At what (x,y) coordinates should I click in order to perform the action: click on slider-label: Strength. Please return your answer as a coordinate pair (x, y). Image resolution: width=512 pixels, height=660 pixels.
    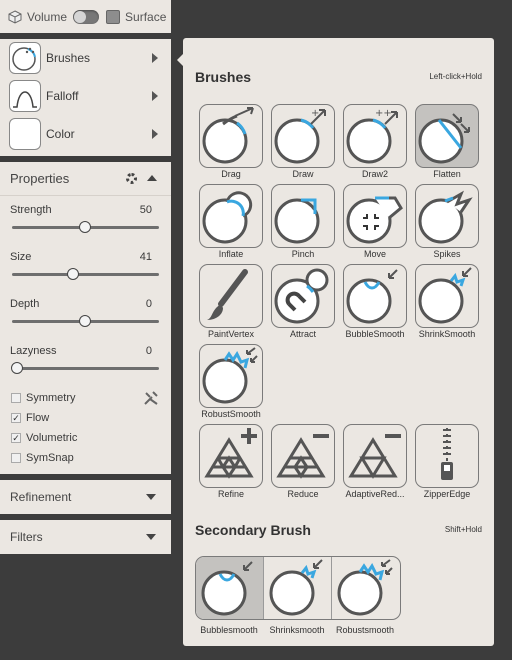
    Looking at the image, I should click on (31, 210).